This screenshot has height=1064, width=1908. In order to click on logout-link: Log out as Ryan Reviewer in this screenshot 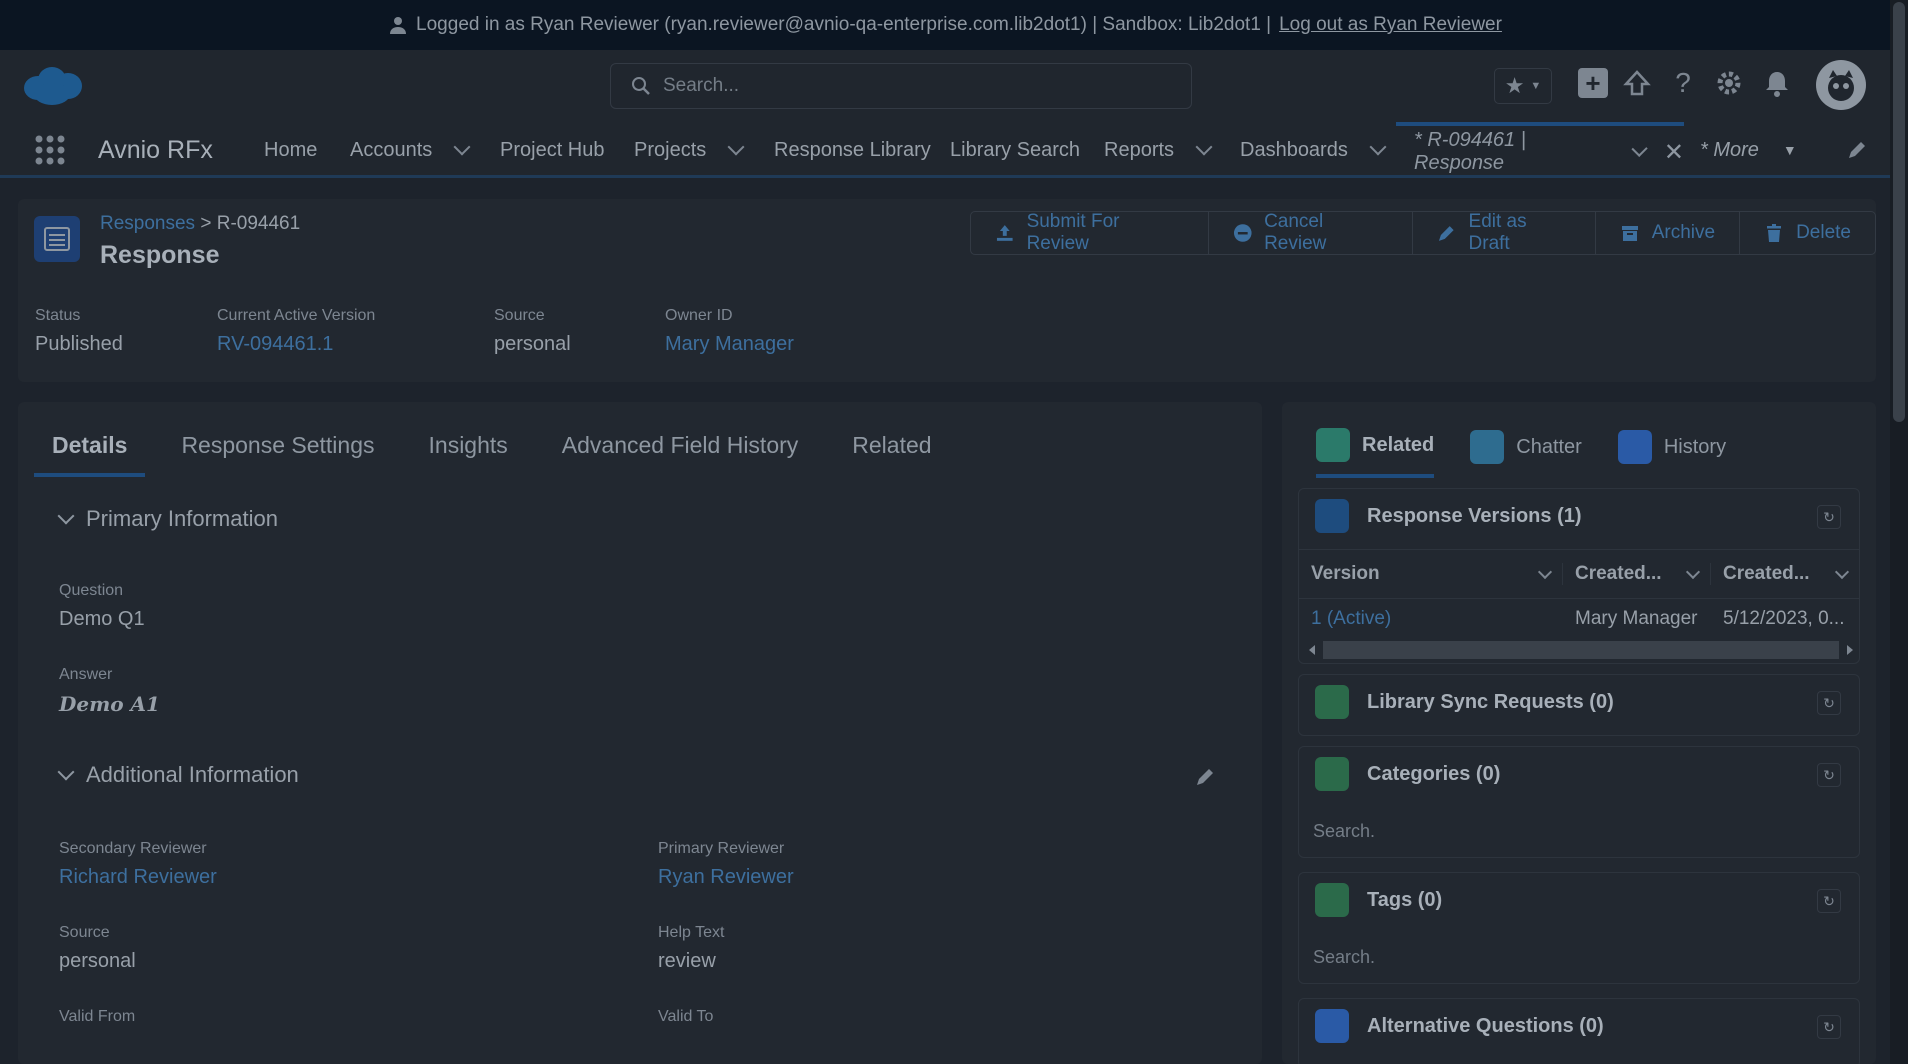, I will do `click(1390, 25)`.